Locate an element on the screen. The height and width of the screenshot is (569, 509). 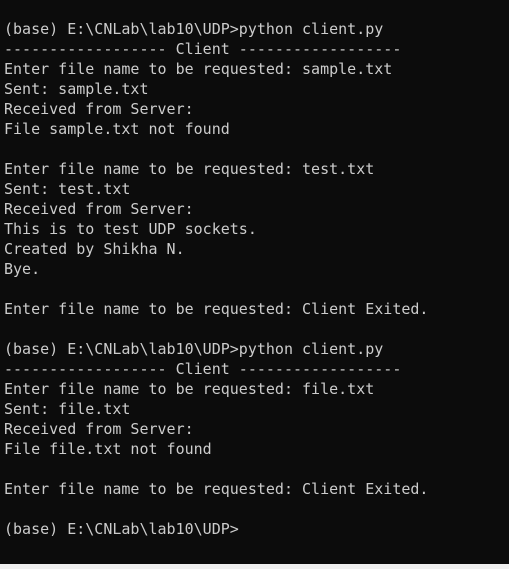
output-line: This is to test UDP sockets. is located at coordinates (130, 229).